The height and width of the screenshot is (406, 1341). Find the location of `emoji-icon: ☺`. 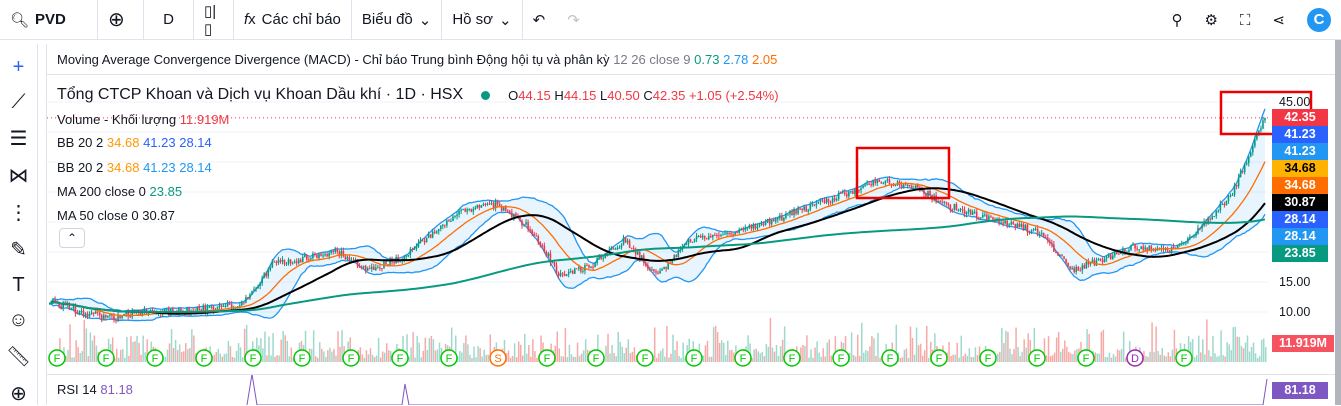

emoji-icon: ☺ is located at coordinates (18, 320).